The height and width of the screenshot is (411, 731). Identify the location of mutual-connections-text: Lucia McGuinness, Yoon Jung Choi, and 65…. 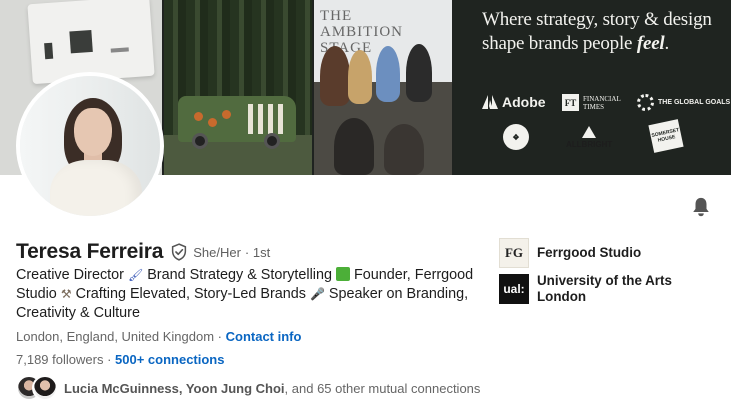
(272, 388).